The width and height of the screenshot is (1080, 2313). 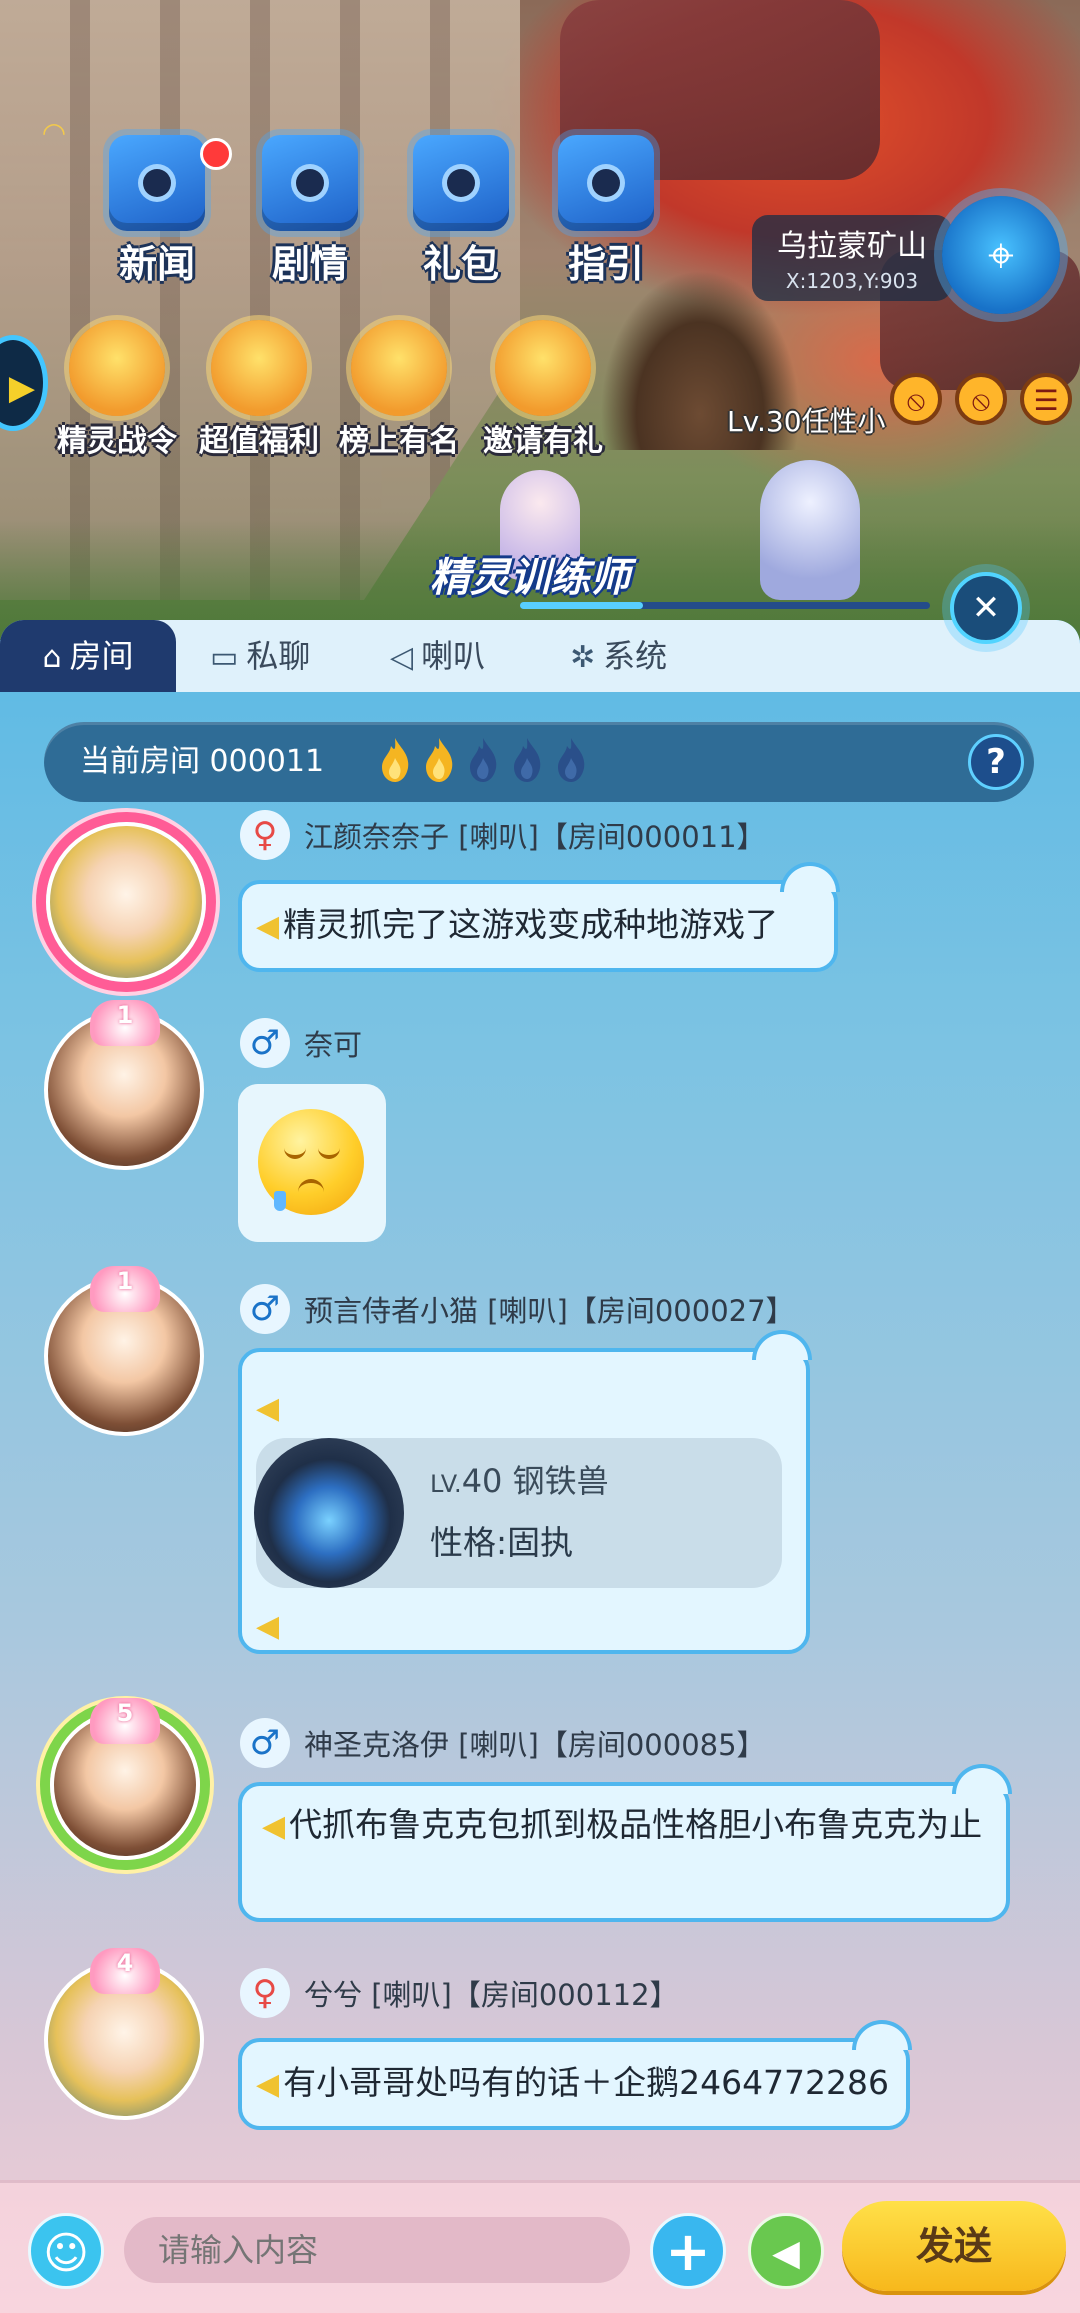 What do you see at coordinates (581, 605) in the screenshot?
I see `progress-fill` at bounding box center [581, 605].